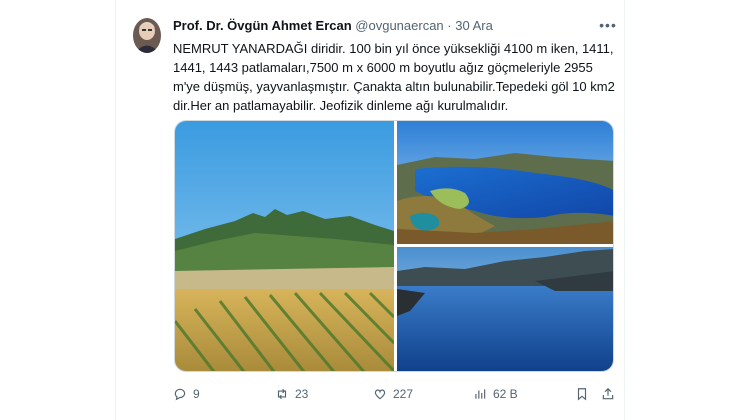 Image resolution: width=730 pixels, height=420 pixels. Describe the element at coordinates (480, 394) in the screenshot. I see `views-chart-icon` at that location.